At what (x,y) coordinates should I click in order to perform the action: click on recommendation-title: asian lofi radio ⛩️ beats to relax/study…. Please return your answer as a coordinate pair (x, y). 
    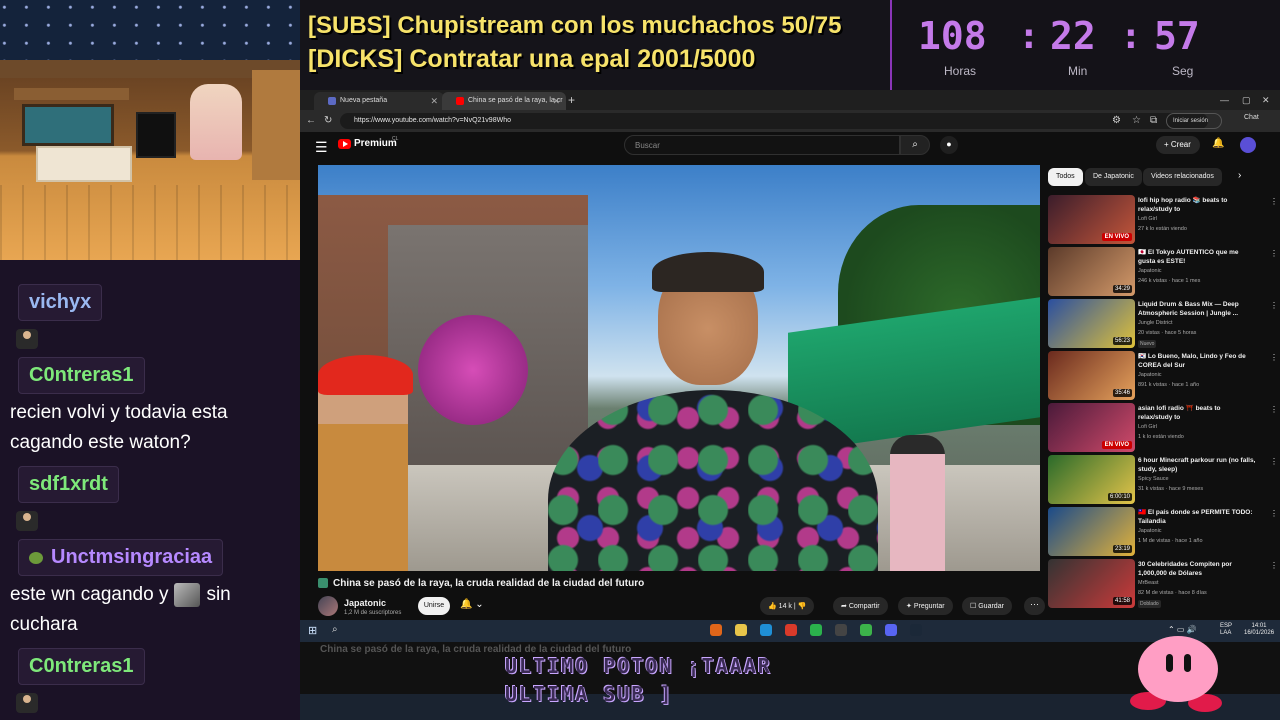
    Looking at the image, I should click on (1197, 413).